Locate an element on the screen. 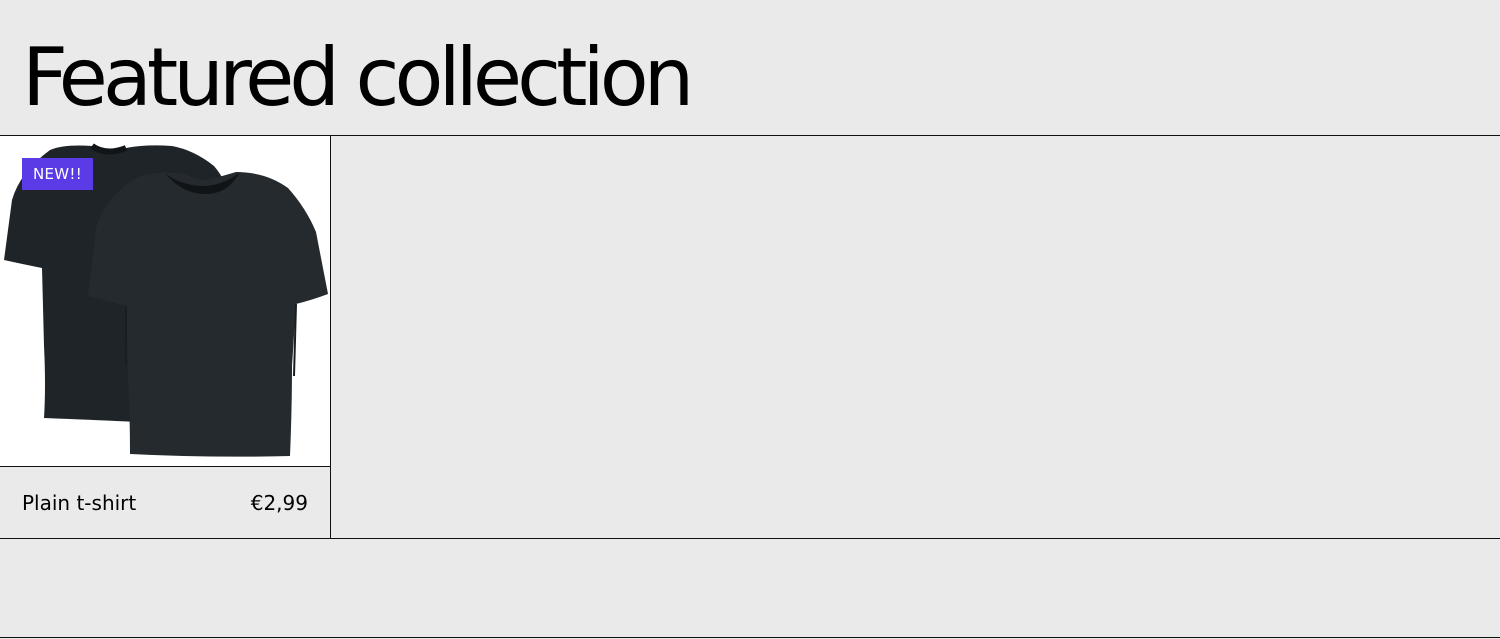  product-name: Plain t-shirt is located at coordinates (79, 503).